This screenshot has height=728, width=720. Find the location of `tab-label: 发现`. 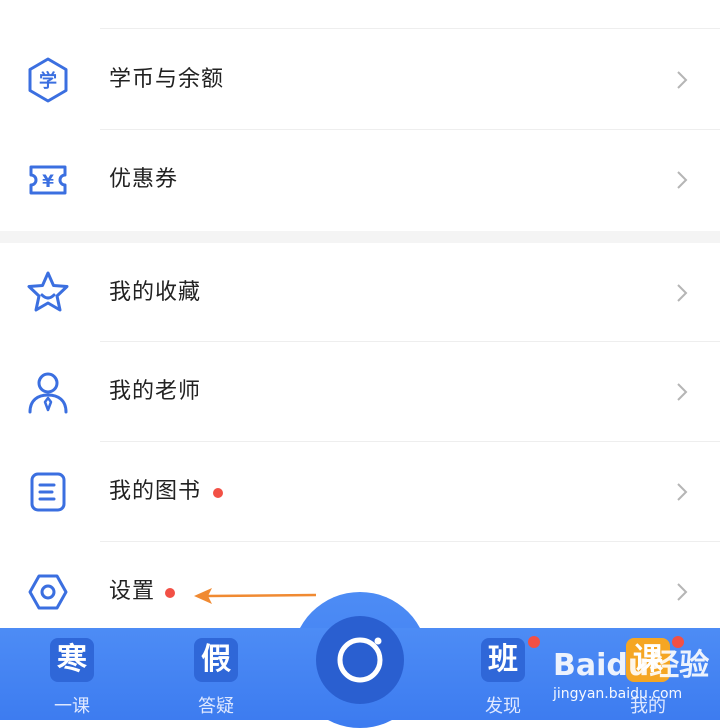

tab-label: 发现 is located at coordinates (503, 706).